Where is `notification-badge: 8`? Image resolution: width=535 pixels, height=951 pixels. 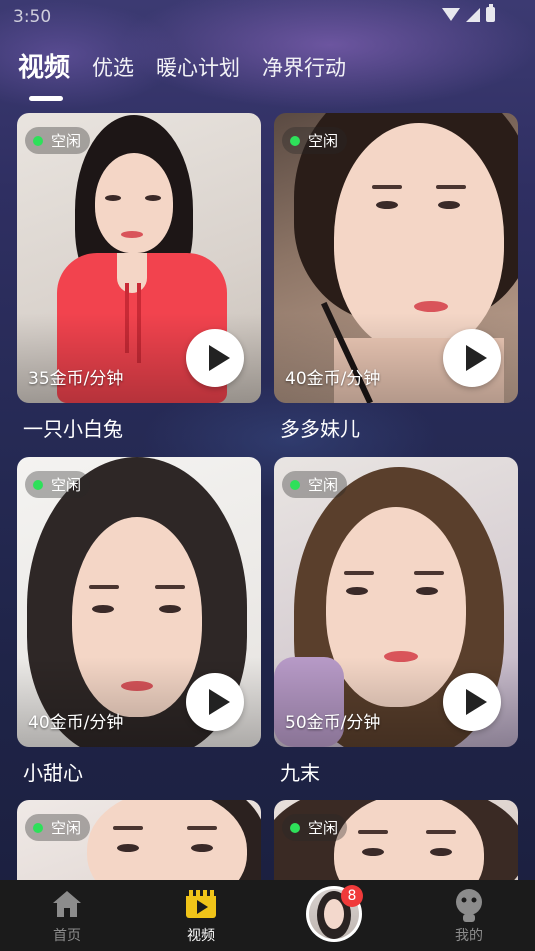
notification-badge: 8 is located at coordinates (352, 896).